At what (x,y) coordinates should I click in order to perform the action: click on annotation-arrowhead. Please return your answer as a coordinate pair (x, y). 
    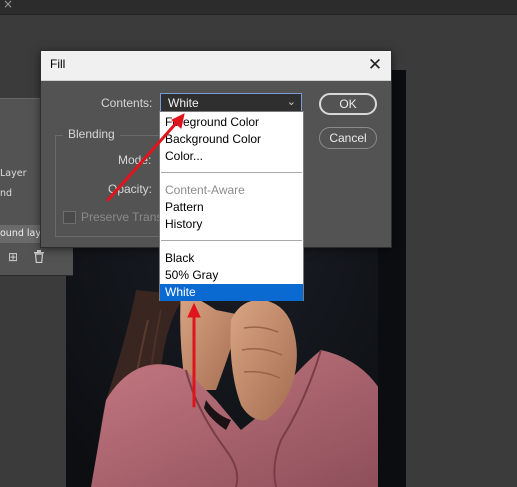
    Looking at the image, I should click on (194, 310).